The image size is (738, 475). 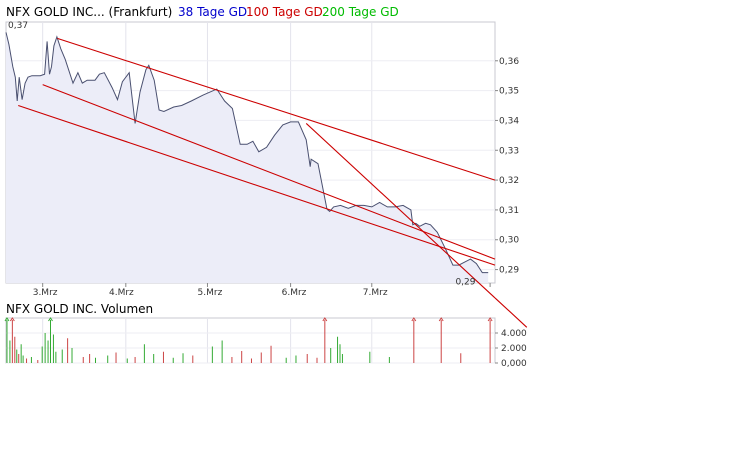 I want to click on chart-title: NFX GOLD INC... (Frankfurt), so click(x=89, y=12).